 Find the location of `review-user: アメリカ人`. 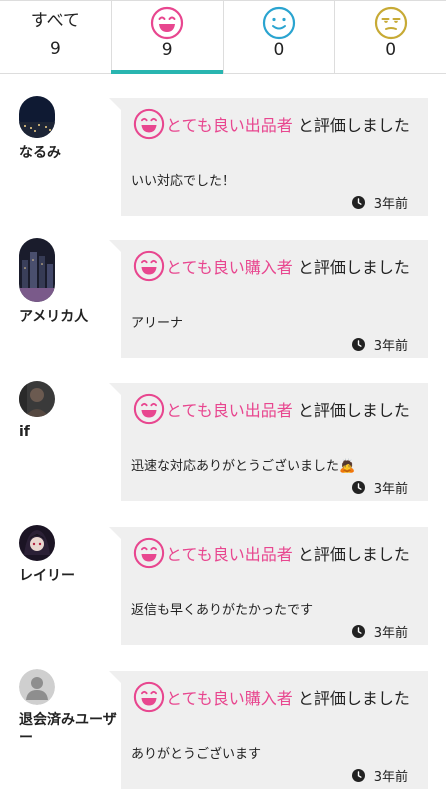

review-user: アメリカ人 is located at coordinates (69, 282).